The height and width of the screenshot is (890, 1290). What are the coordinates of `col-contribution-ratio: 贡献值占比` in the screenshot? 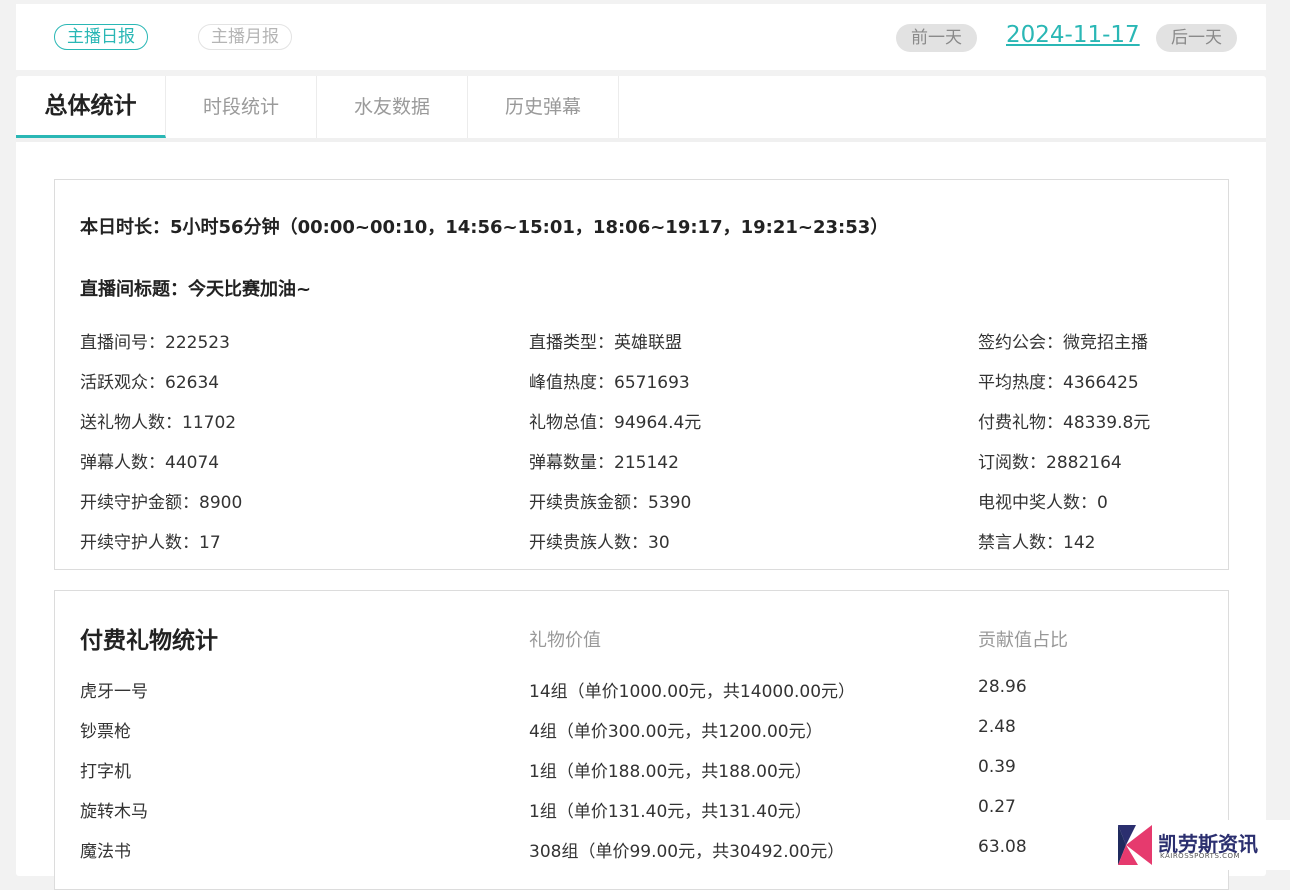 It's located at (1023, 640).